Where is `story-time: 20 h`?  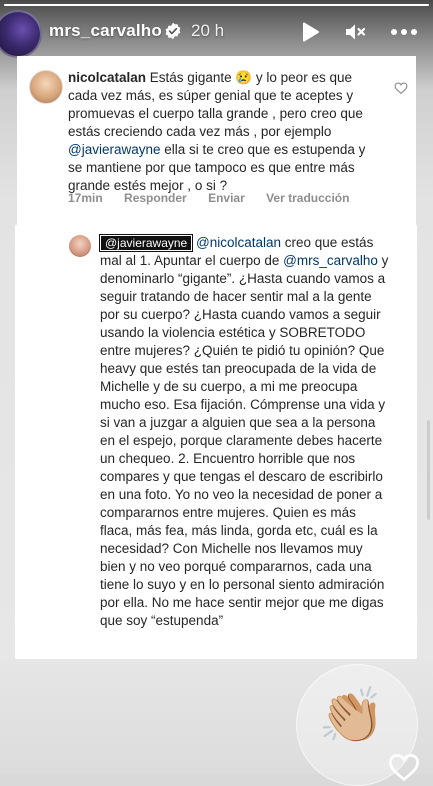 story-time: 20 h is located at coordinates (208, 30).